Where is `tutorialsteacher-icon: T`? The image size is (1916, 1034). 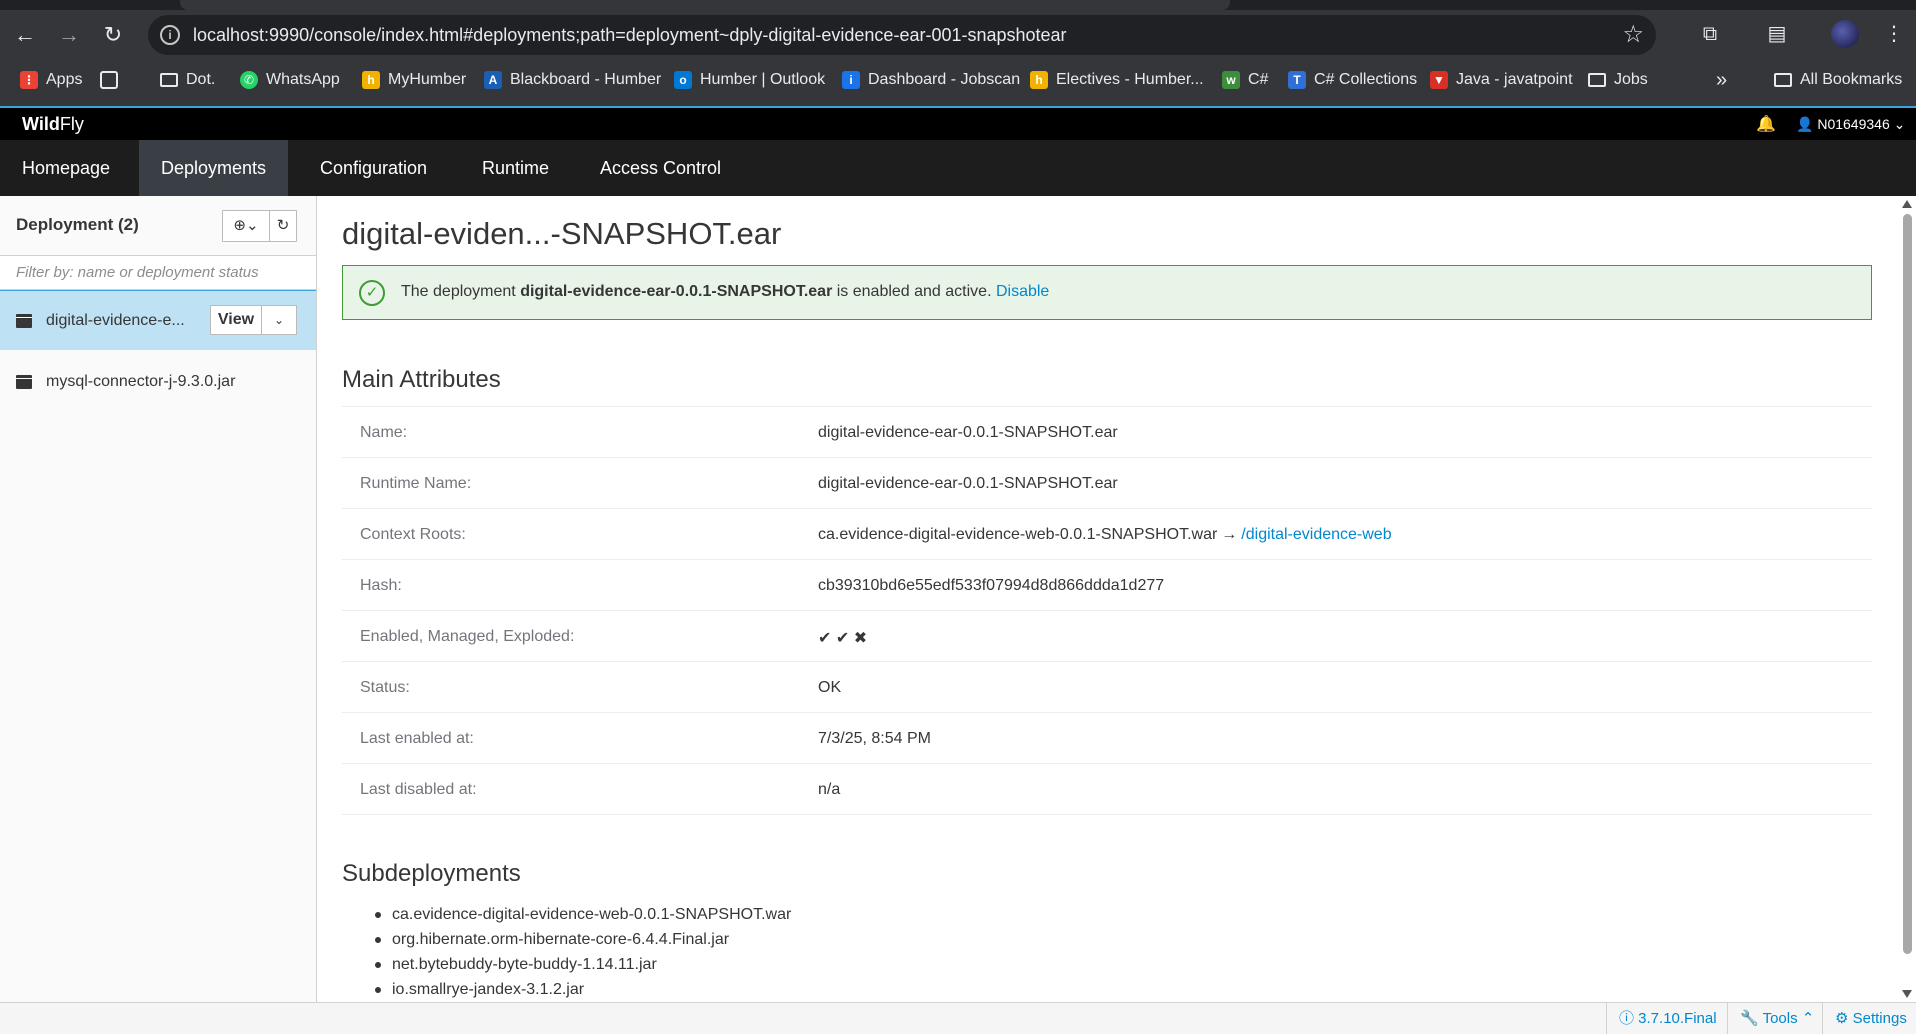
tutorialsteacher-icon: T is located at coordinates (1297, 80).